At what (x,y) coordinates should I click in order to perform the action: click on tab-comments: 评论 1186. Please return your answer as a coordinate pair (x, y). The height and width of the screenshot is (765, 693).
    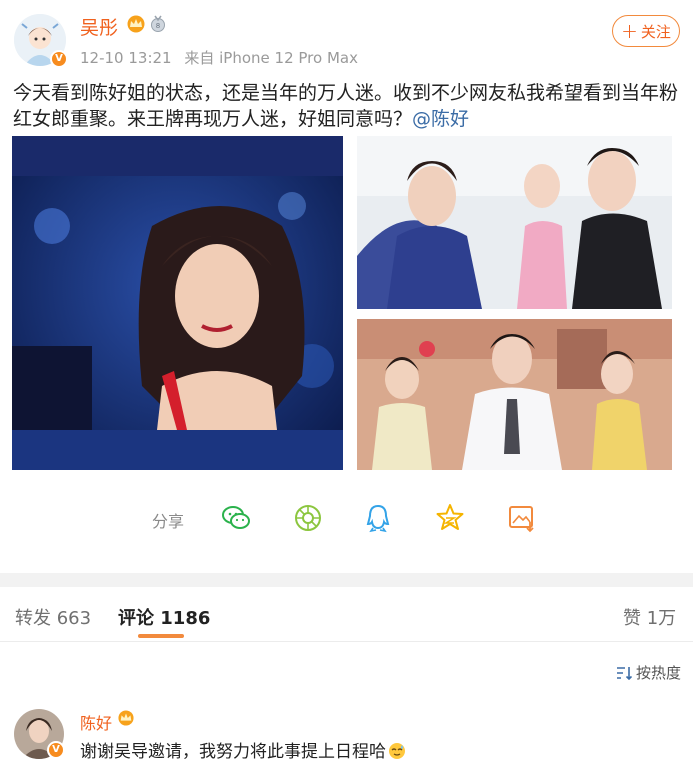
    Looking at the image, I should click on (164, 617).